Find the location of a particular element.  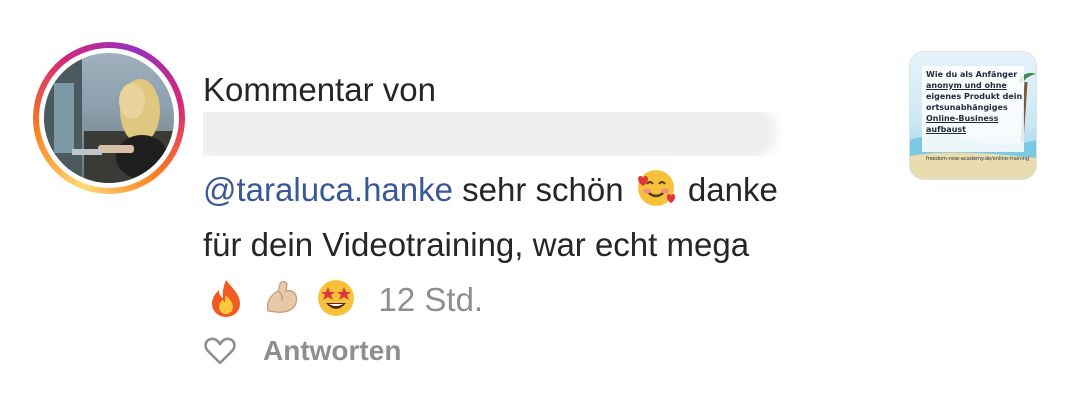

thumbnail-line-3: eigenes Produkt dein is located at coordinates (974, 96).